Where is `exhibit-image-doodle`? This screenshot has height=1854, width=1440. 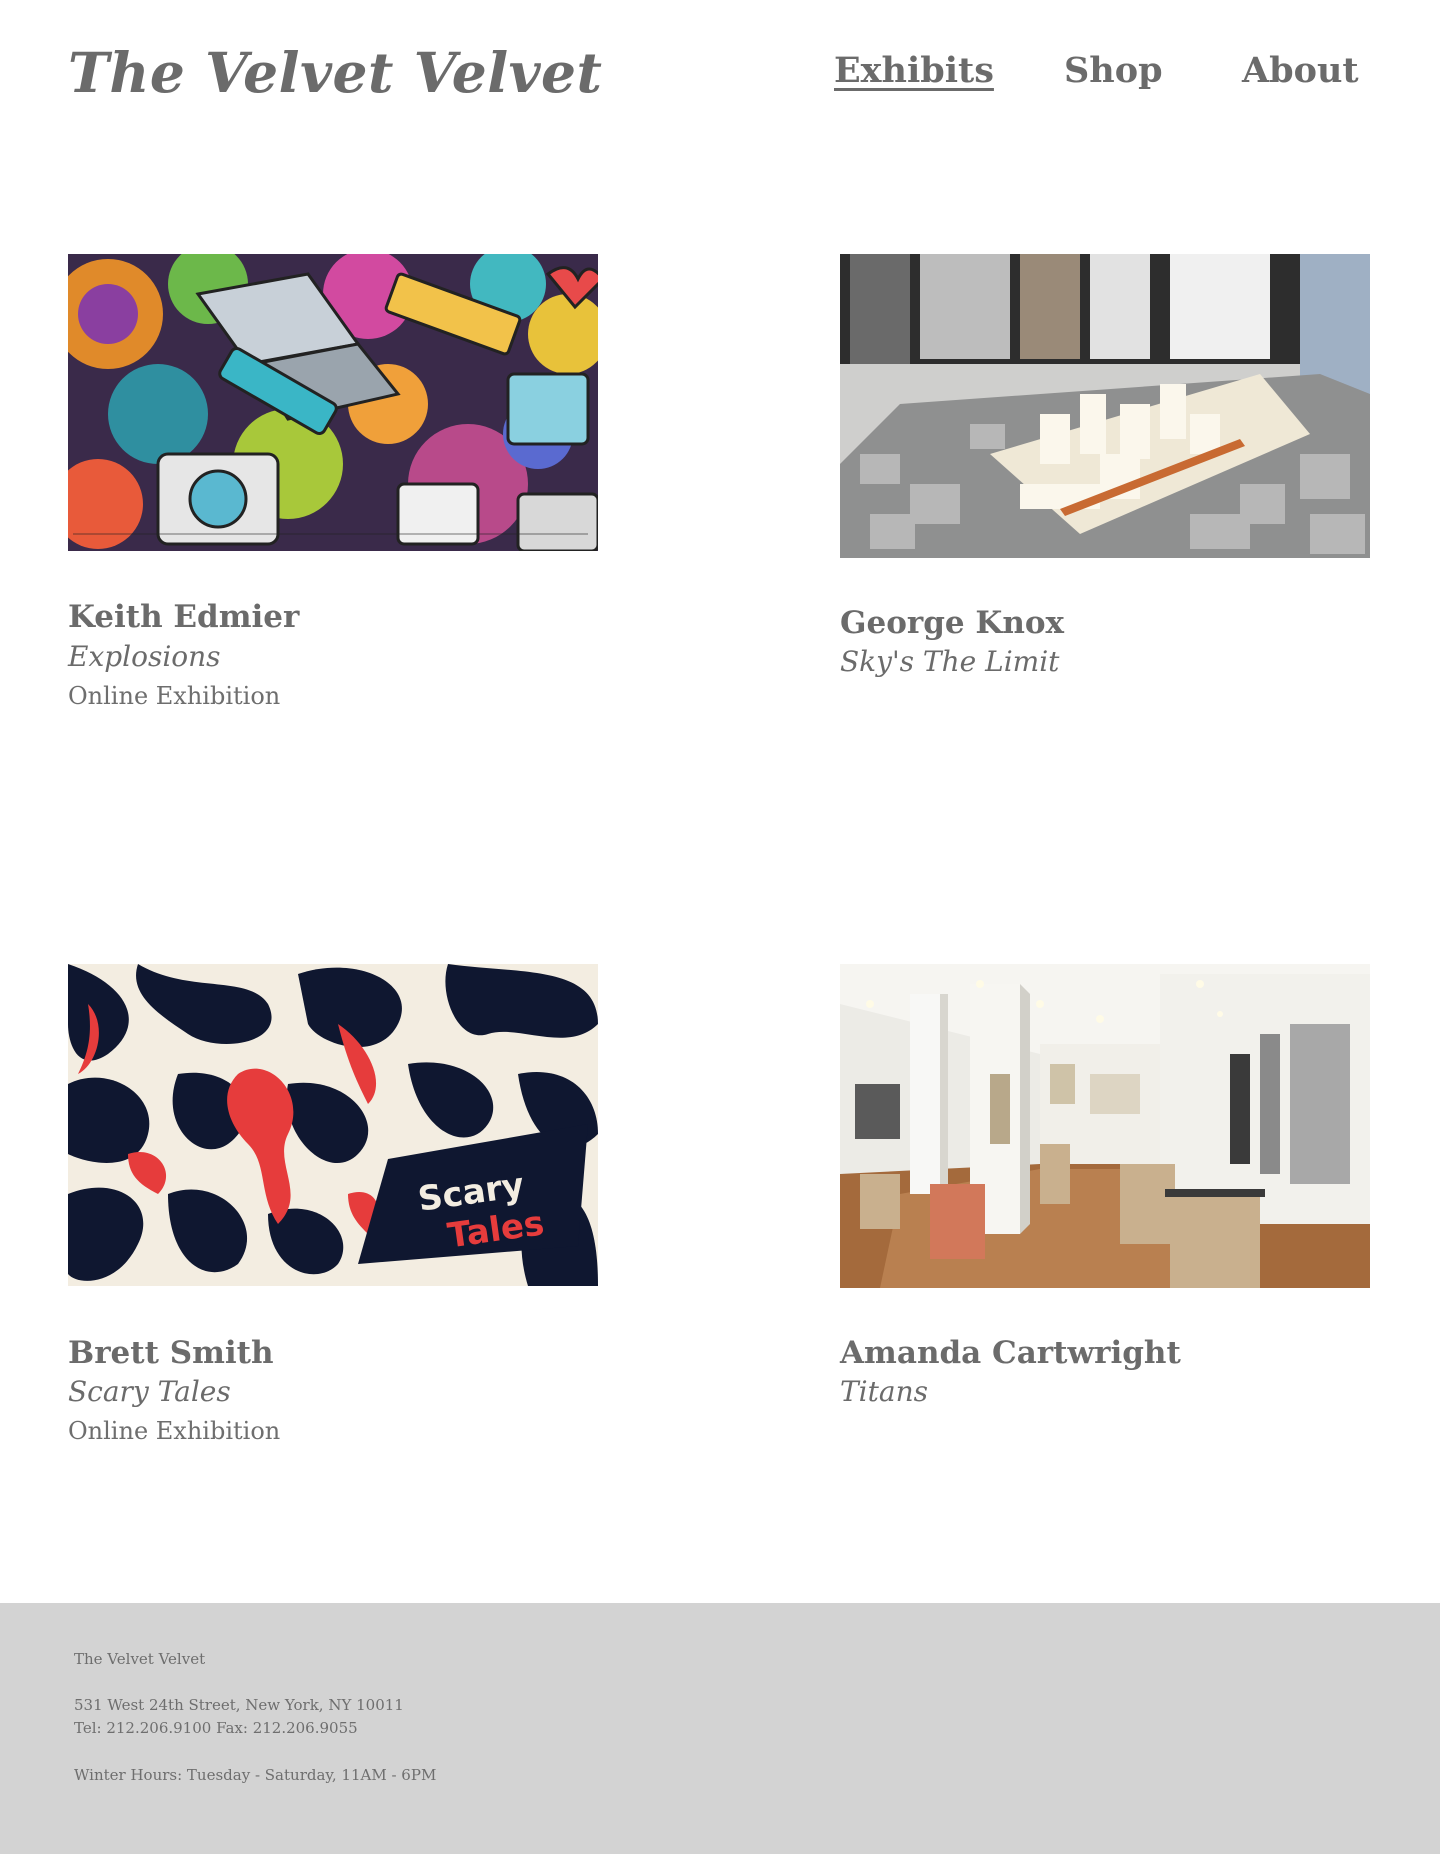 exhibit-image-doodle is located at coordinates (333, 402).